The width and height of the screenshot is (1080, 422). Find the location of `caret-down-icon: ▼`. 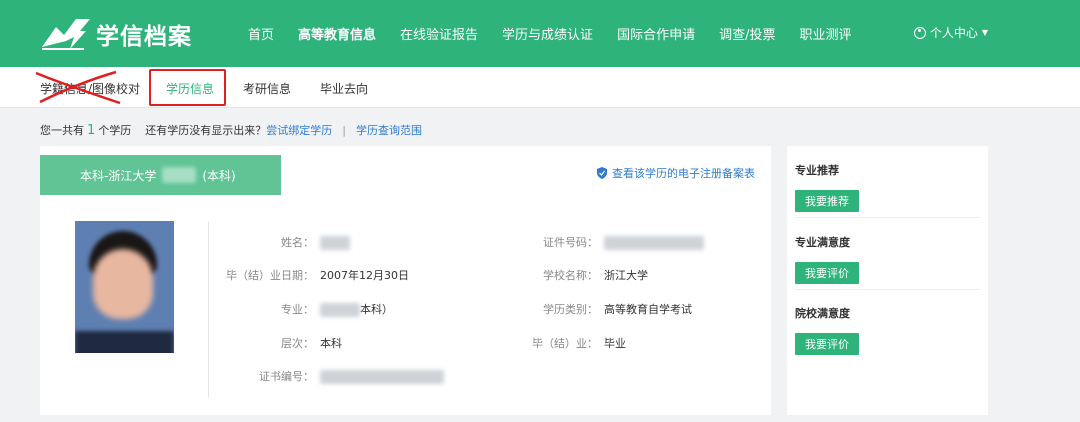

caret-down-icon: ▼ is located at coordinates (984, 32).